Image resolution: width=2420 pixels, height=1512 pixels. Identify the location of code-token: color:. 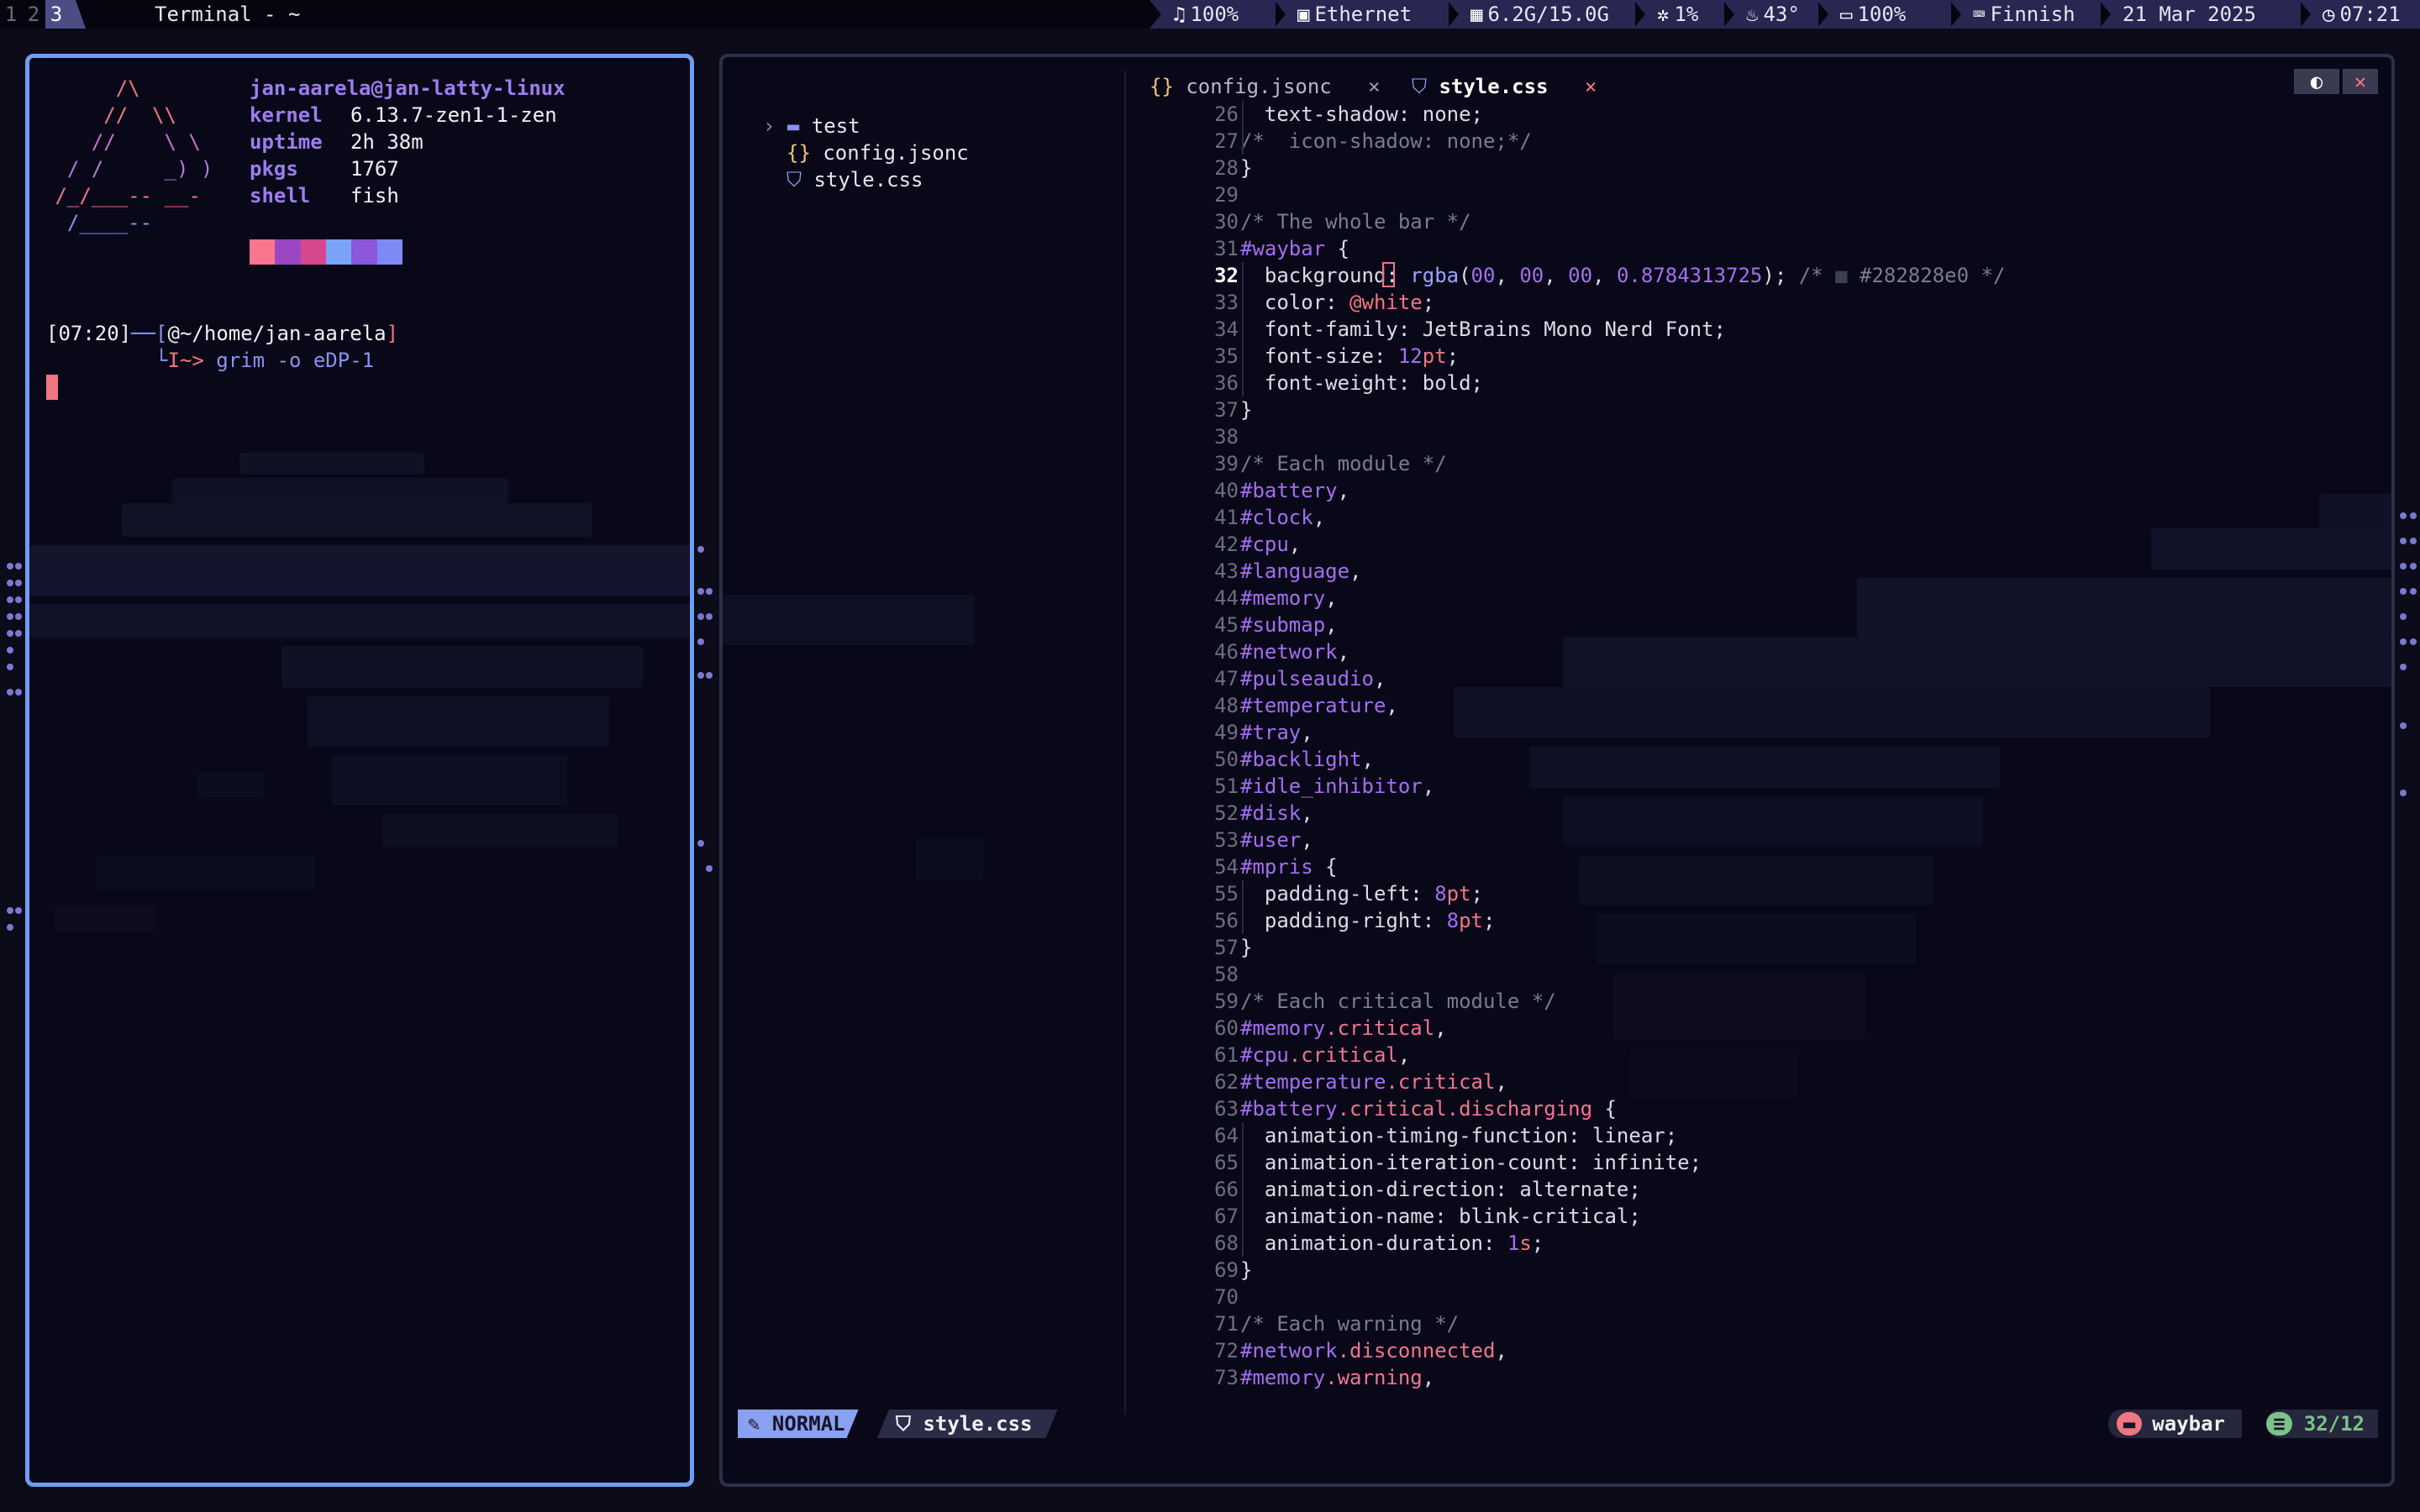
(1295, 302).